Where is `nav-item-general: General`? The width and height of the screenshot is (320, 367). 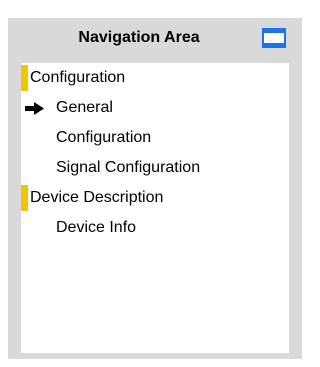
nav-item-general: General is located at coordinates (155, 108).